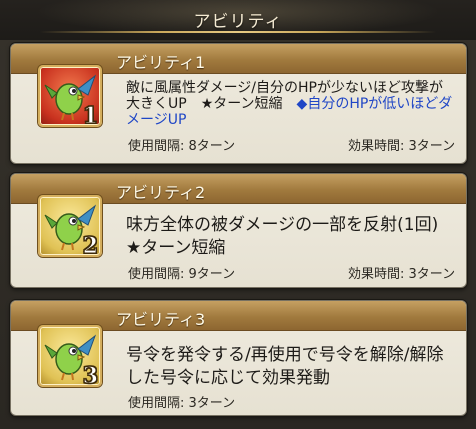 The height and width of the screenshot is (429, 476). I want to click on ability-icon-2: 2, so click(70, 227).